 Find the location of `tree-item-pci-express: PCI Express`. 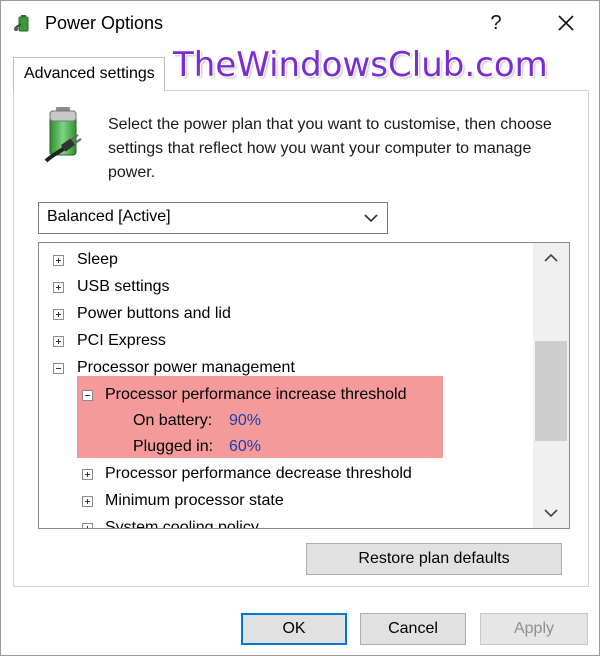

tree-item-pci-express: PCI Express is located at coordinates (286, 341).